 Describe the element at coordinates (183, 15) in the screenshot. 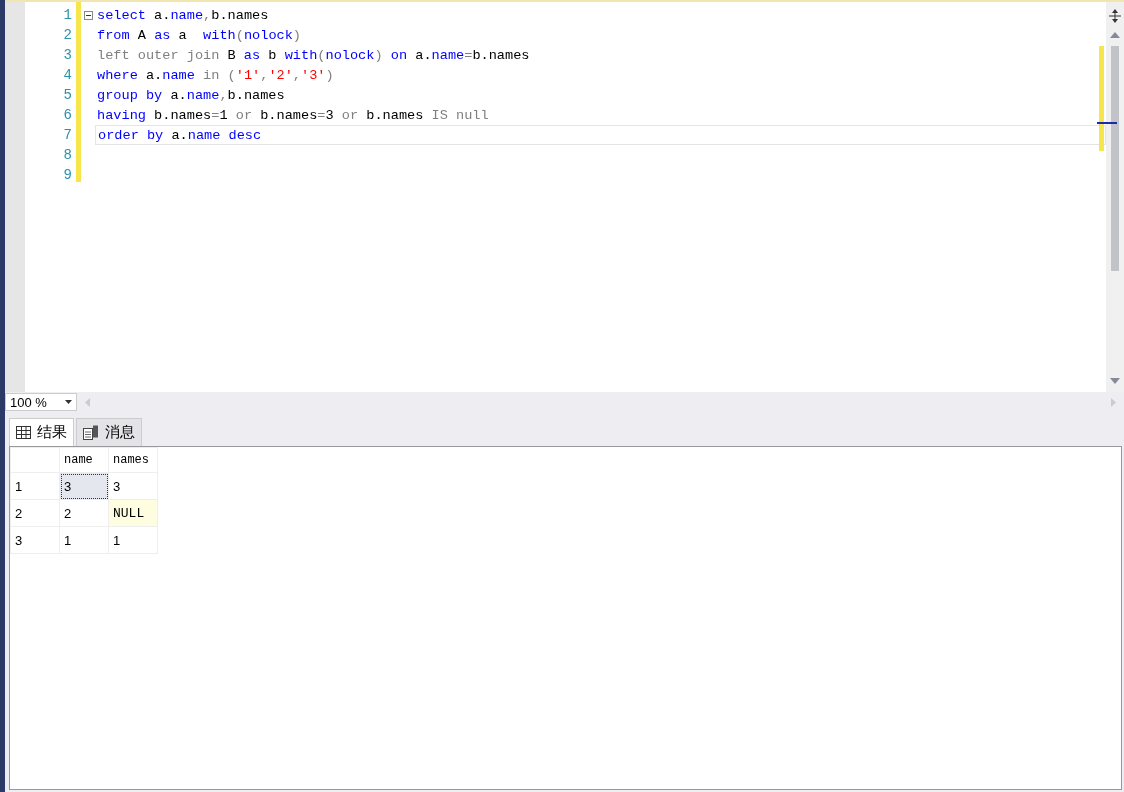

I see `code-line: select a.name,b.names` at that location.